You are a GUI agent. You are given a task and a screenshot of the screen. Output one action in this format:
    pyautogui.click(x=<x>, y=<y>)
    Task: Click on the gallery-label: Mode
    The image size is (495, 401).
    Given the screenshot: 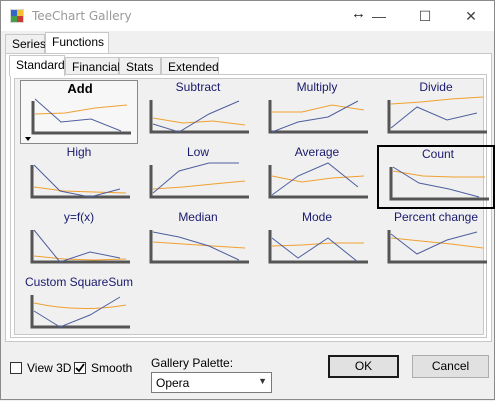 What is the action you would take?
    pyautogui.click(x=317, y=217)
    